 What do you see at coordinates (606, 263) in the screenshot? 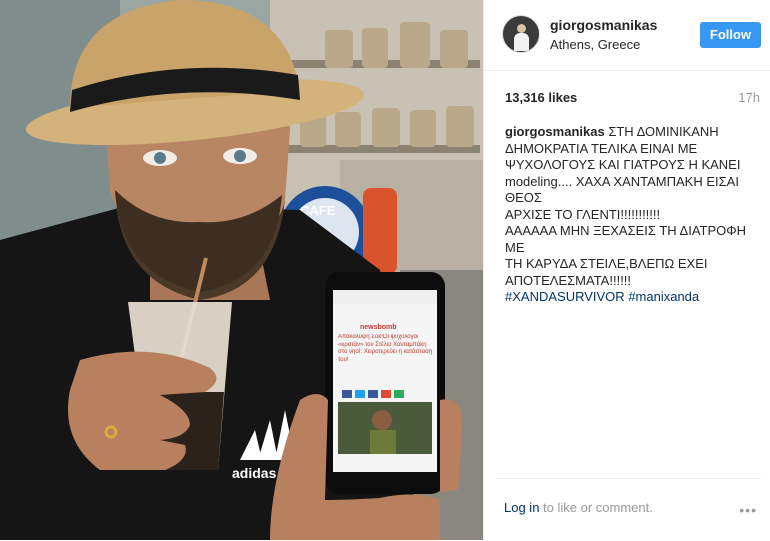
I see `caption-text-7: ΤΗ ΚΑΡΥΔΑ ΣΤΕΙΛΕ,ΒΛΕΠΩ ΕΧΕΙ` at bounding box center [606, 263].